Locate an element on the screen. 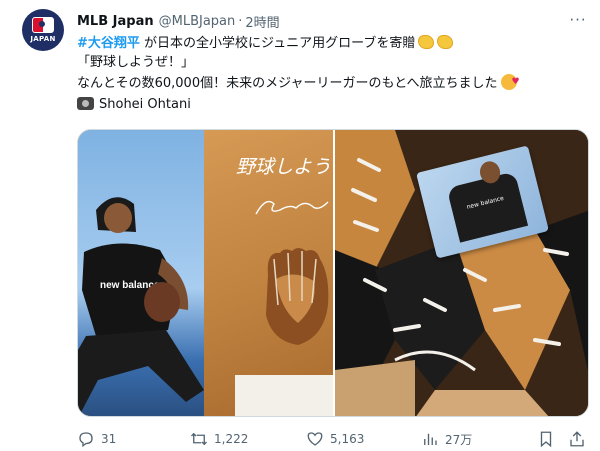  like-count: 5,163 is located at coordinates (347, 439).